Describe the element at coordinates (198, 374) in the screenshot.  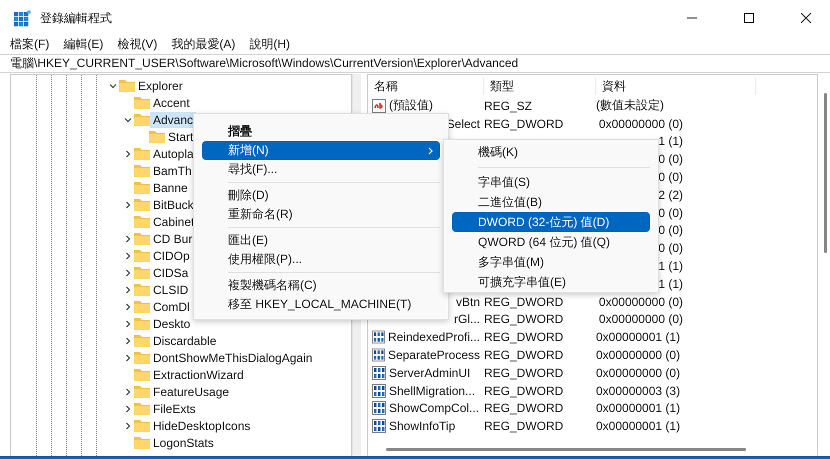
I see `tree-item: ExtractionWizard` at that location.